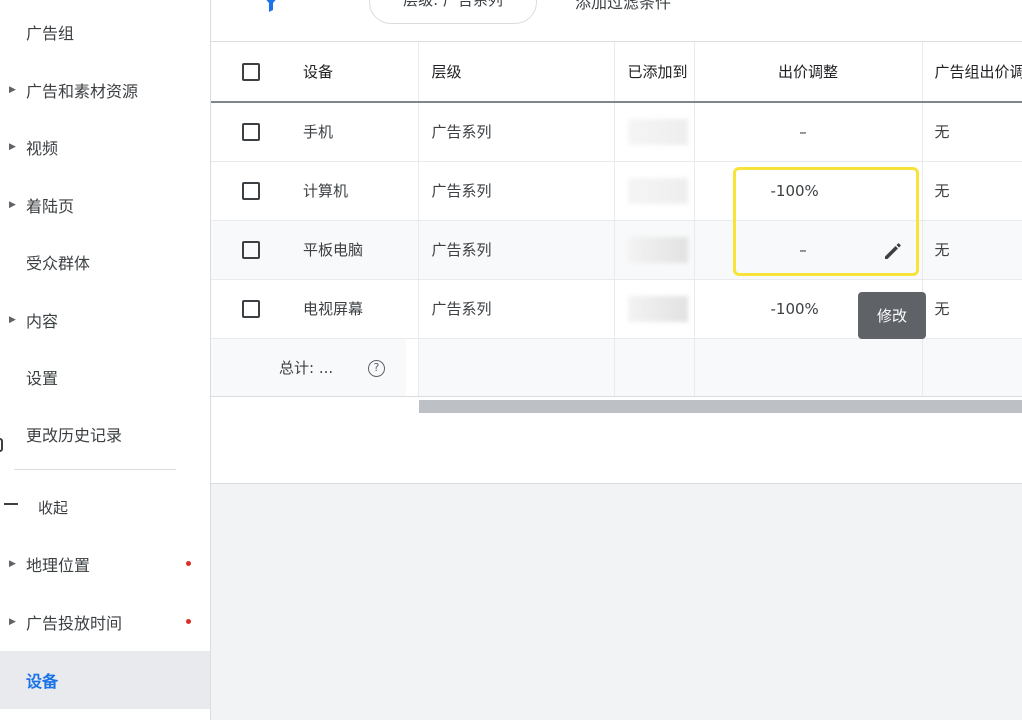 This screenshot has height=720, width=1022. I want to click on total-row: 总计: ... ?, so click(616, 367).